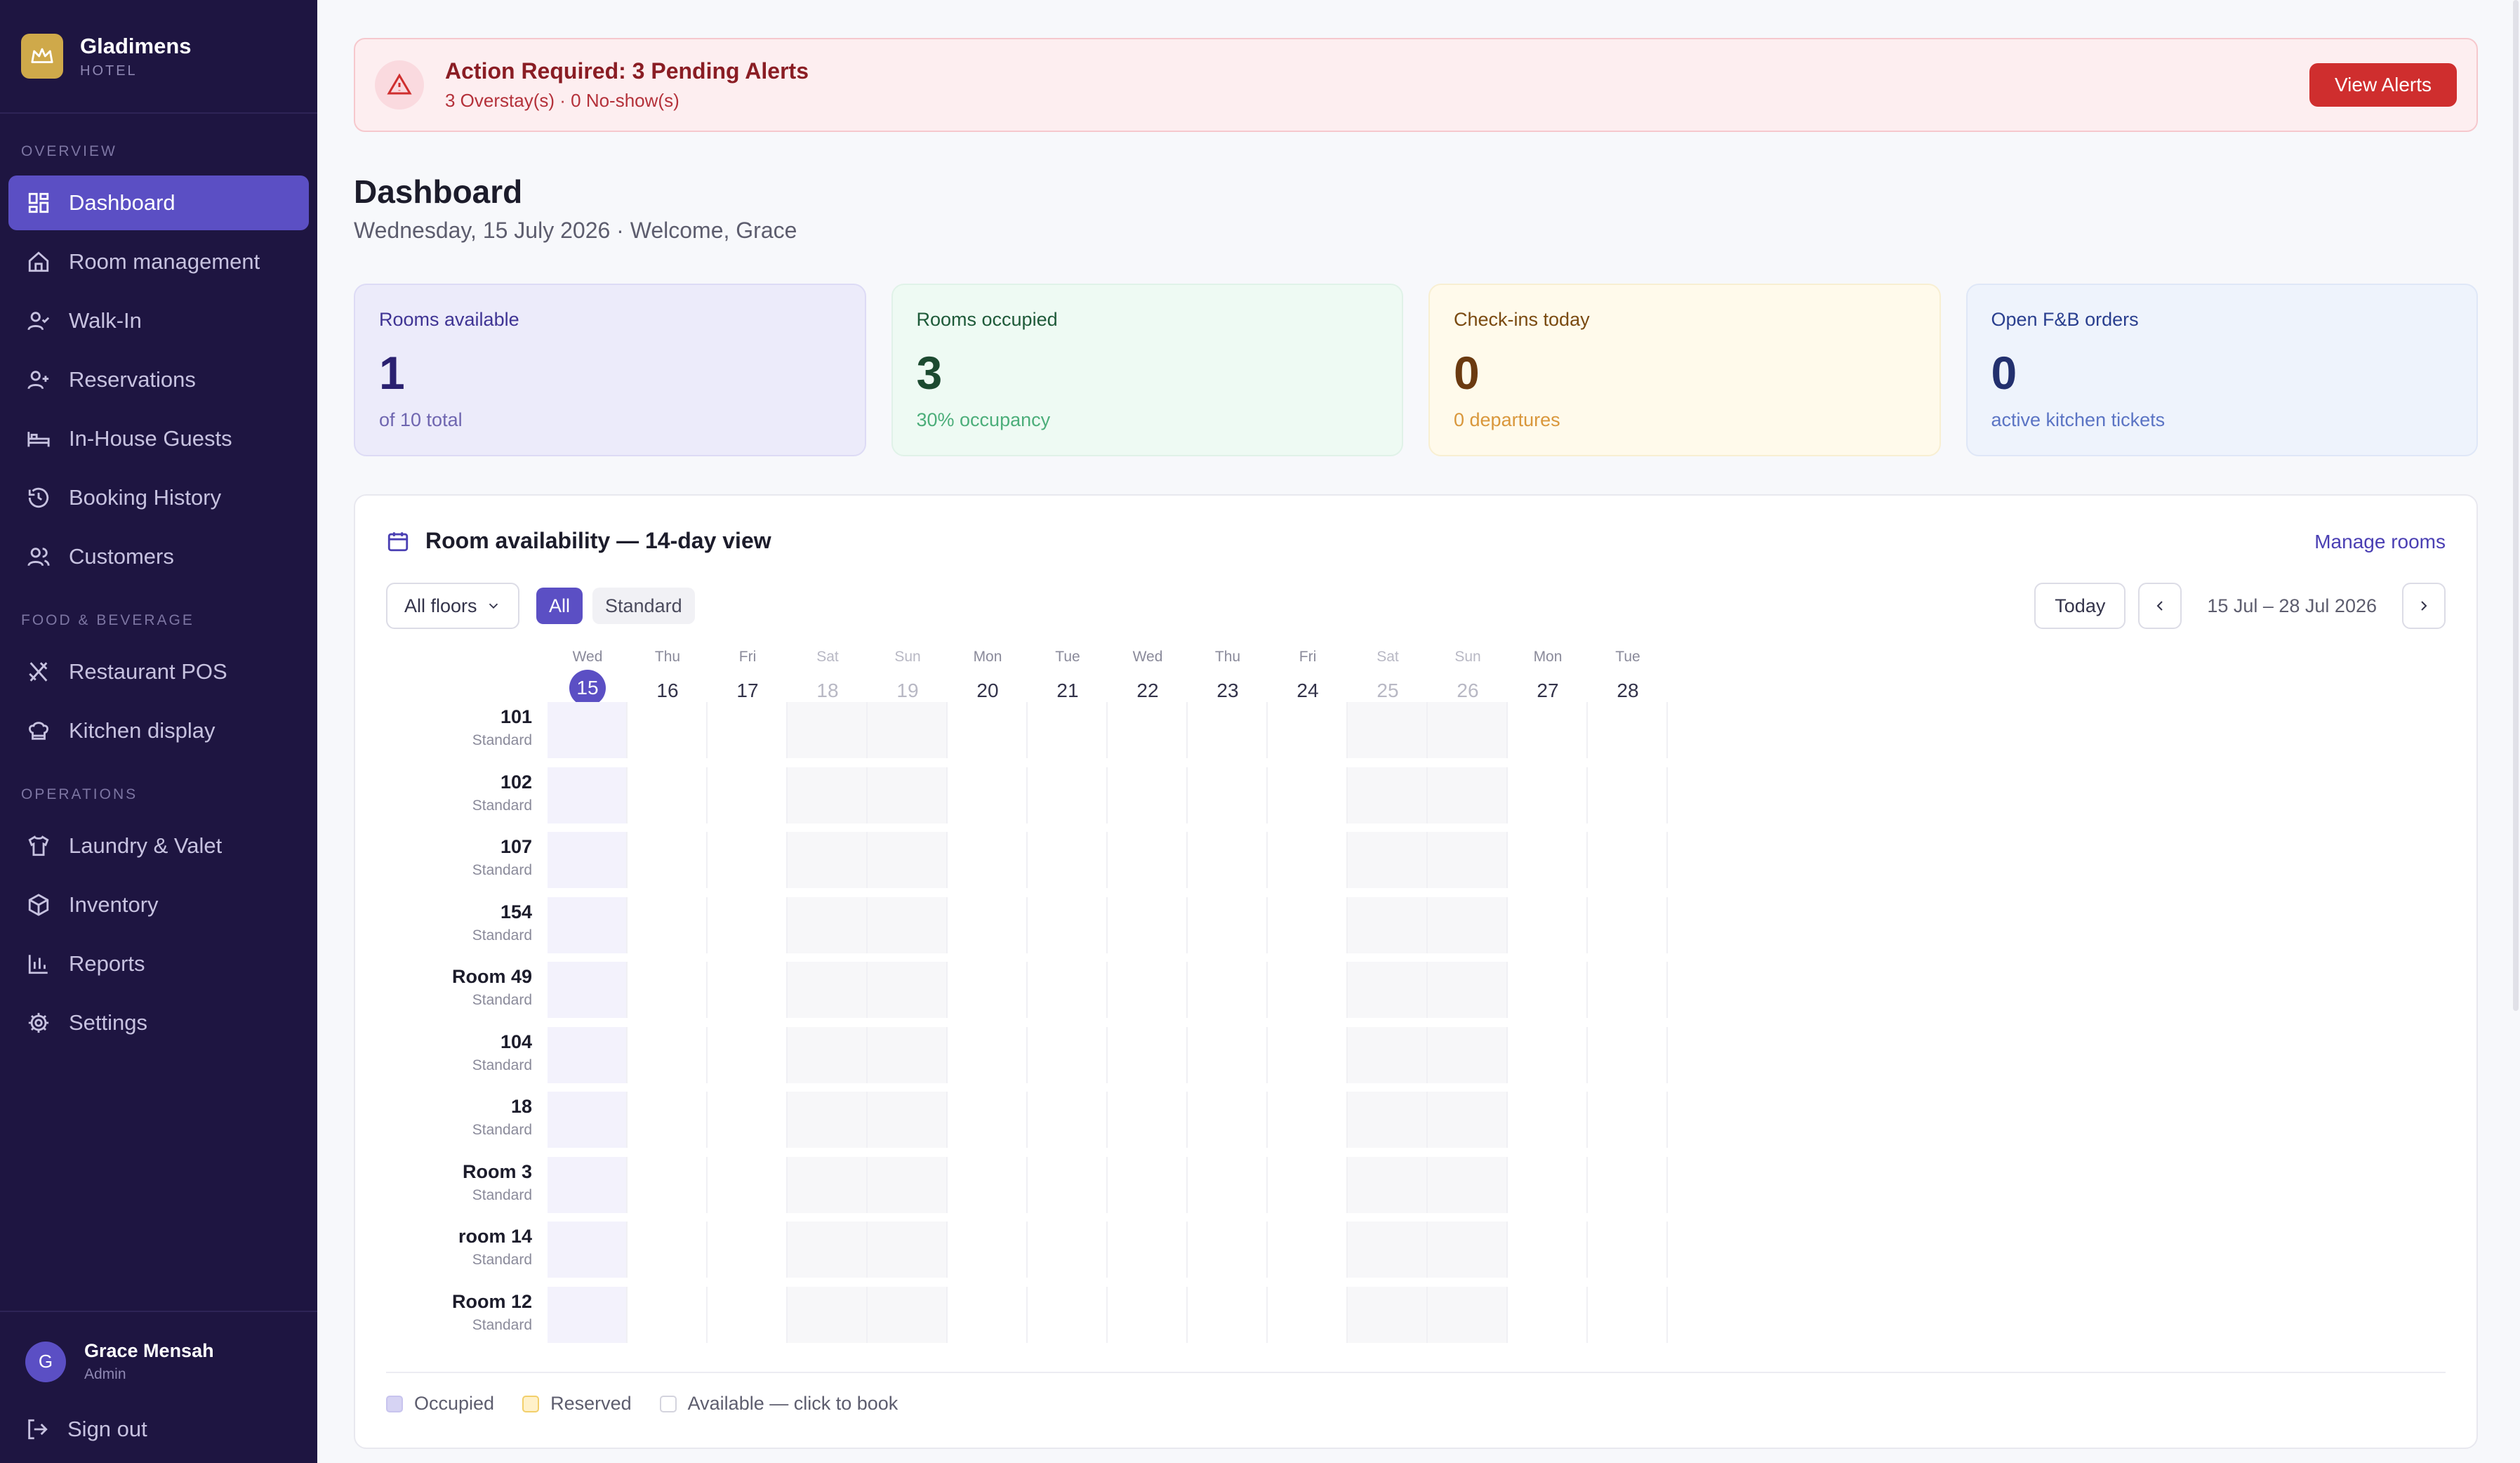 This screenshot has height=1463, width=2520. Describe the element at coordinates (158, 1429) in the screenshot. I see `sign-out-button: Sign out` at that location.